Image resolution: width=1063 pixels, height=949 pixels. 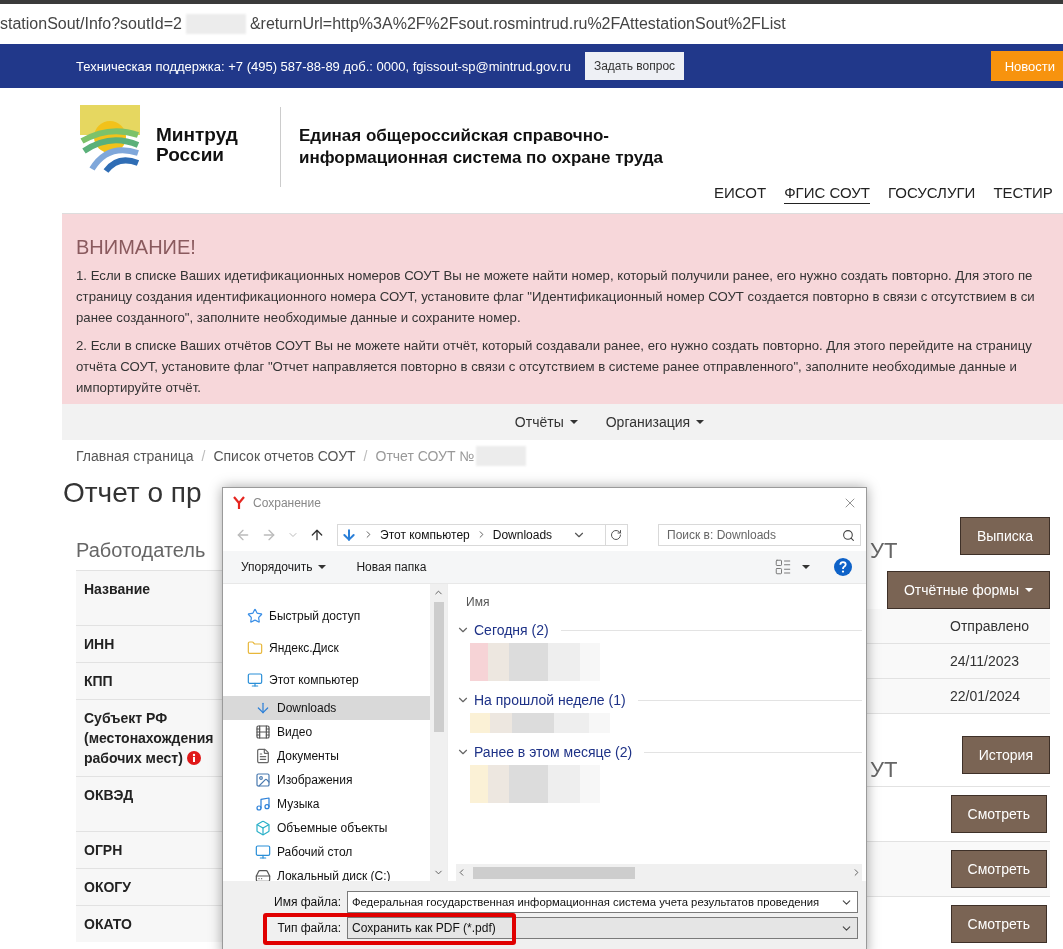 What do you see at coordinates (661, 752) in the screenshot?
I see `file-group-header: Ранее в этом месяце (2)` at bounding box center [661, 752].